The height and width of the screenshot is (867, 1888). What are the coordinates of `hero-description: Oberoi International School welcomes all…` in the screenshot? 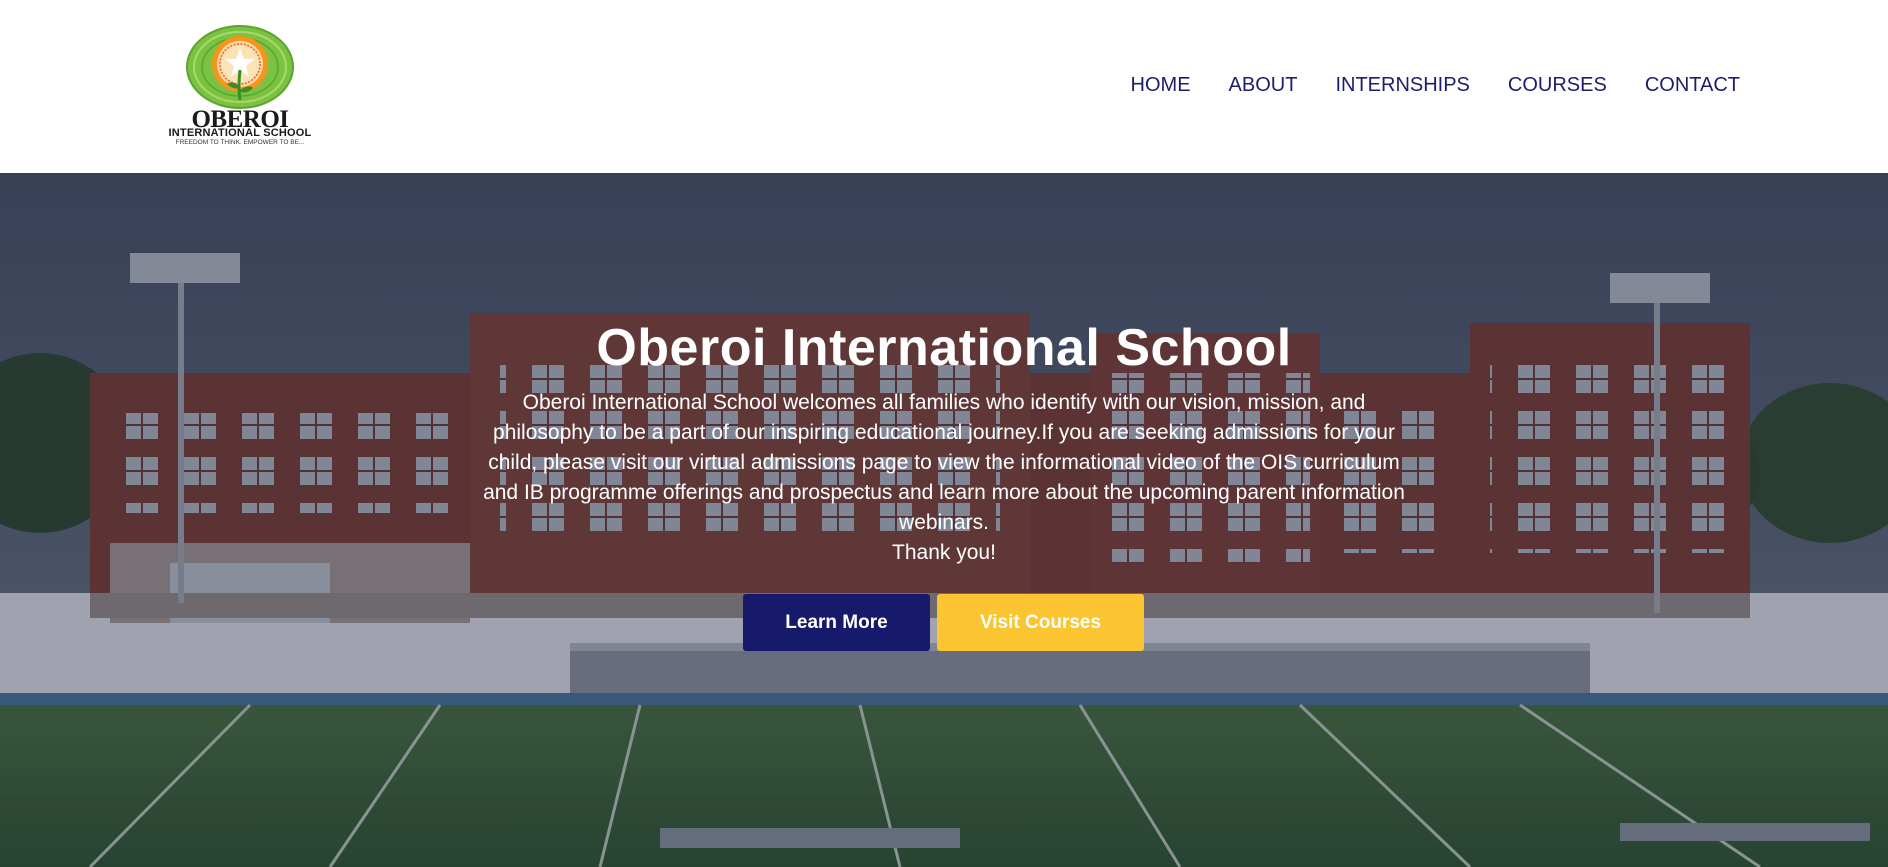 It's located at (944, 462).